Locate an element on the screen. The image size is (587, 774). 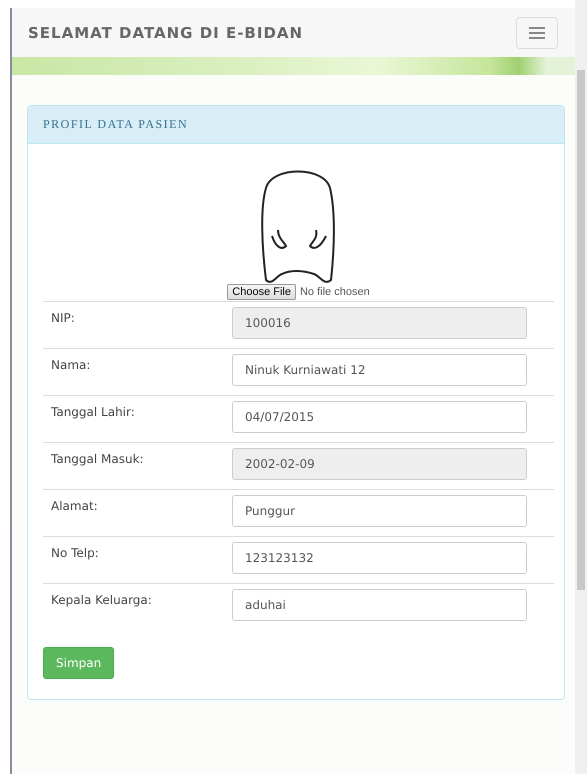
brand-title: SELAMAT DATANG DI E-BIDAN is located at coordinates (166, 33).